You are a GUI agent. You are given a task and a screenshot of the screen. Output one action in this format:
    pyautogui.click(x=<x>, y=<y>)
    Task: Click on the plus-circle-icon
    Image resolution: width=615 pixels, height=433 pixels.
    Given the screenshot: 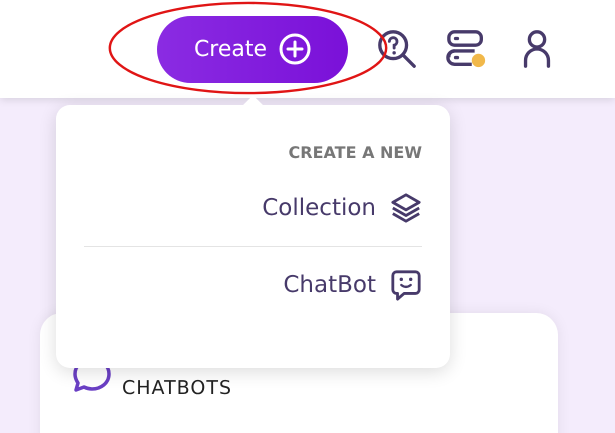 What is the action you would take?
    pyautogui.click(x=295, y=49)
    